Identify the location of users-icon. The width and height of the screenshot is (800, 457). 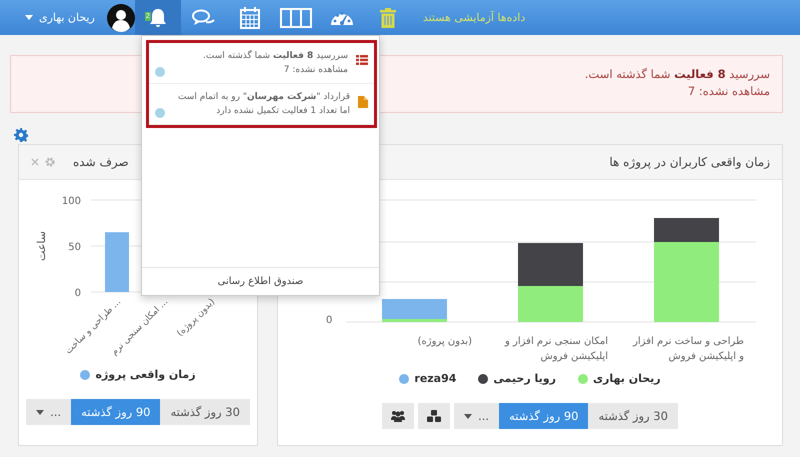
(398, 416).